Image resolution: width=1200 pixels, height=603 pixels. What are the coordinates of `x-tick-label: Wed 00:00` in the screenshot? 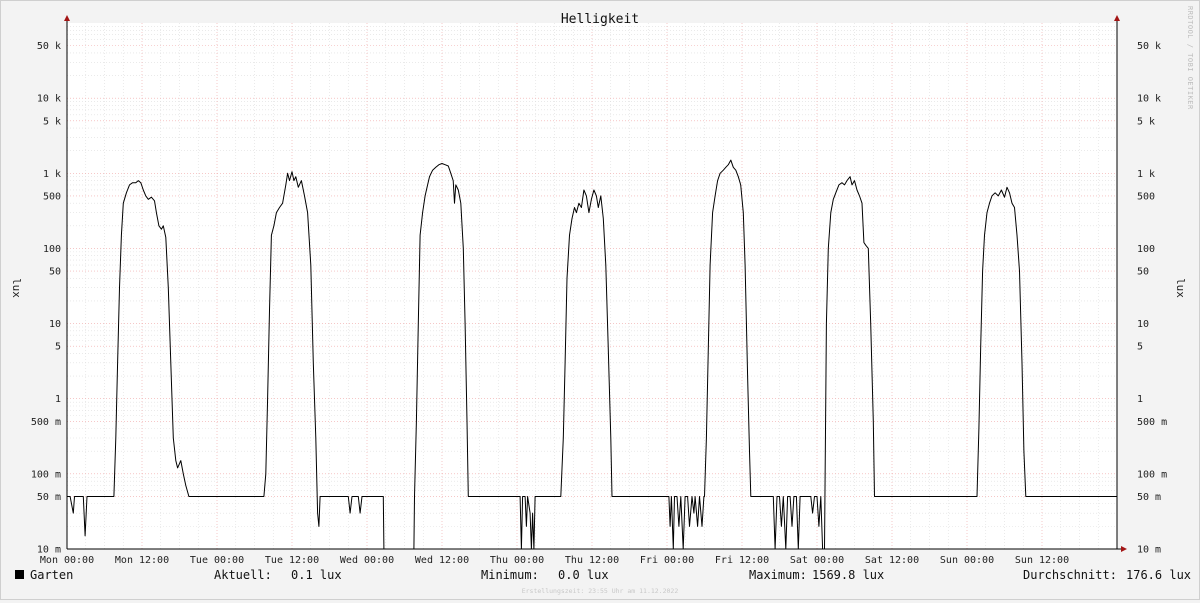 It's located at (367, 560).